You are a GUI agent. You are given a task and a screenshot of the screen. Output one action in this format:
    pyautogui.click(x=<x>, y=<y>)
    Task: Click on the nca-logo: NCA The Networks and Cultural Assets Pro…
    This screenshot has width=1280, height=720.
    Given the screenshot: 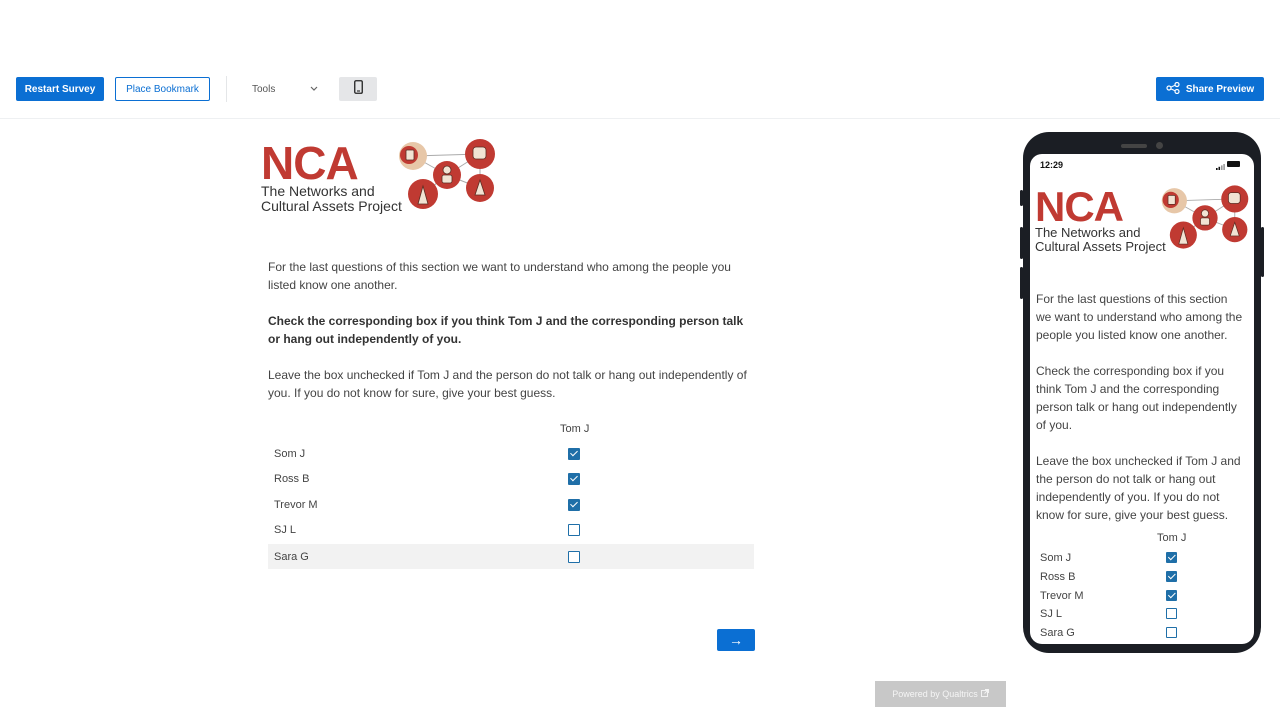 What is the action you would take?
    pyautogui.click(x=381, y=178)
    